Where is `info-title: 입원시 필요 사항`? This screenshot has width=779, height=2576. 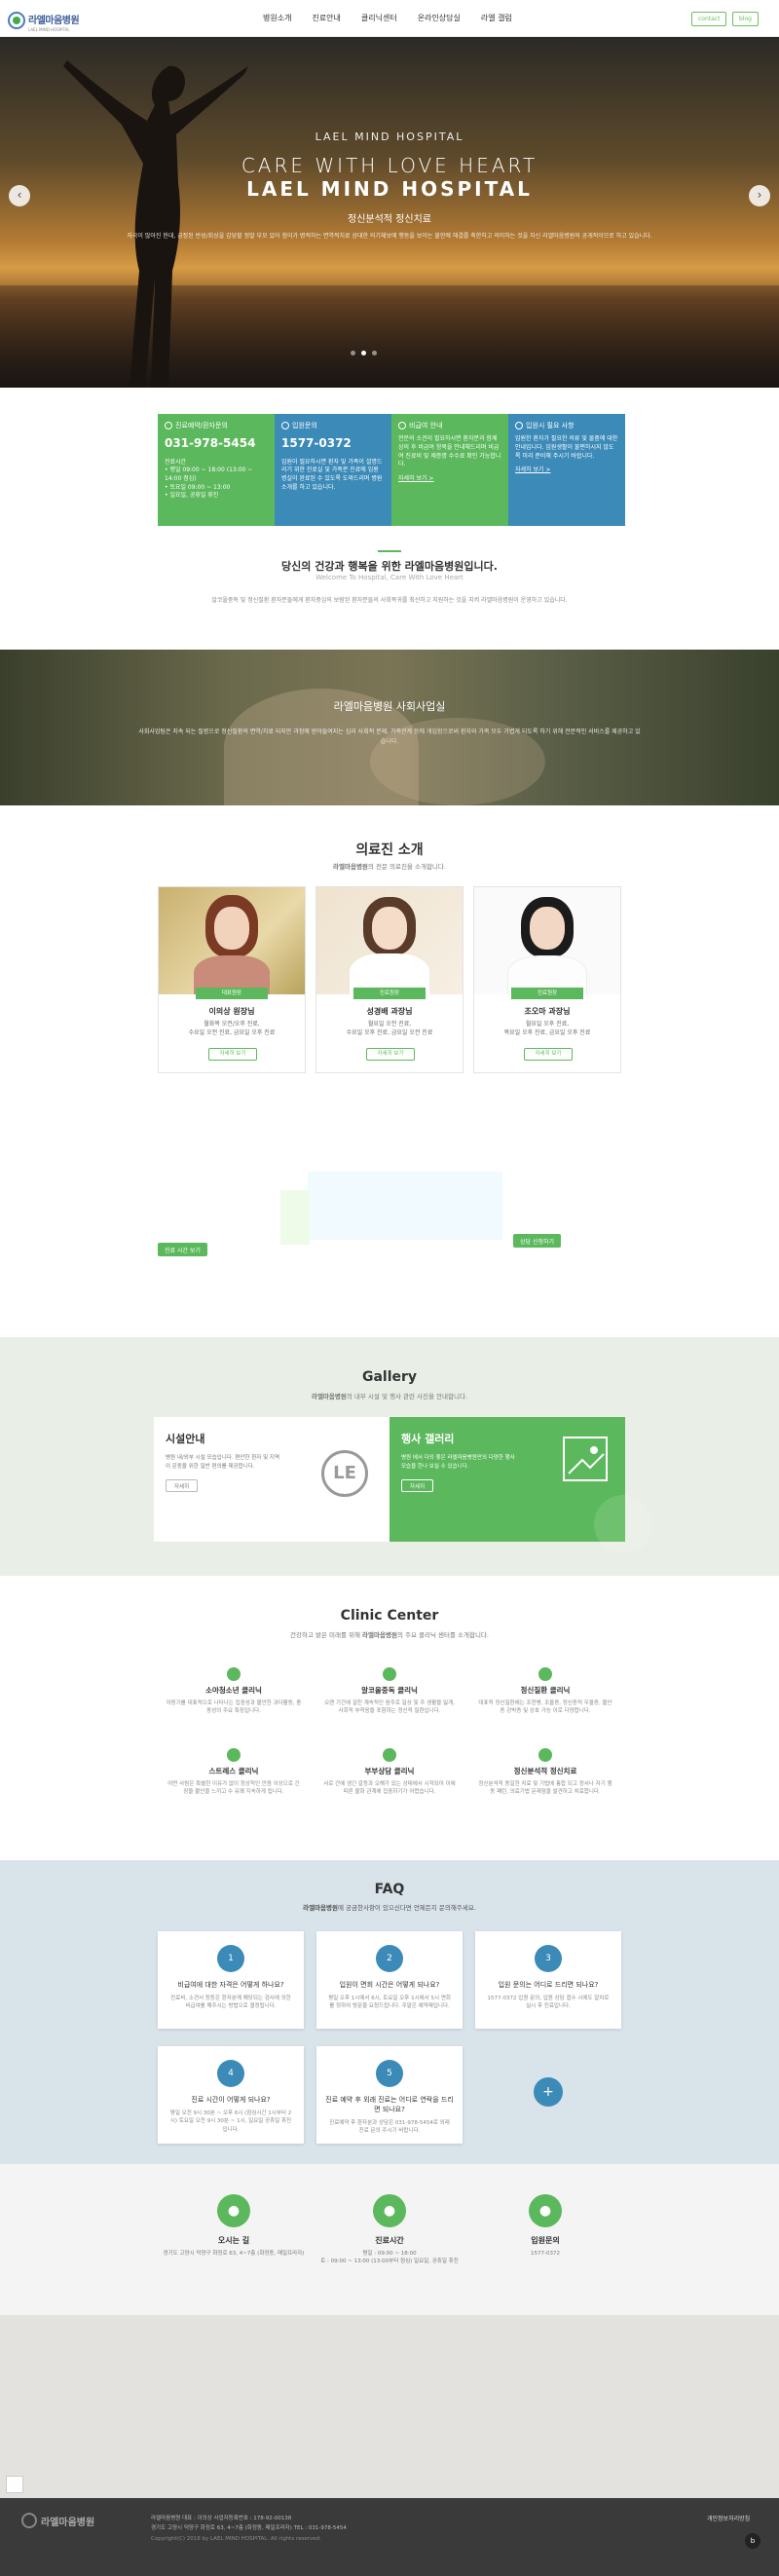
info-title: 입원시 필요 사항 is located at coordinates (550, 425).